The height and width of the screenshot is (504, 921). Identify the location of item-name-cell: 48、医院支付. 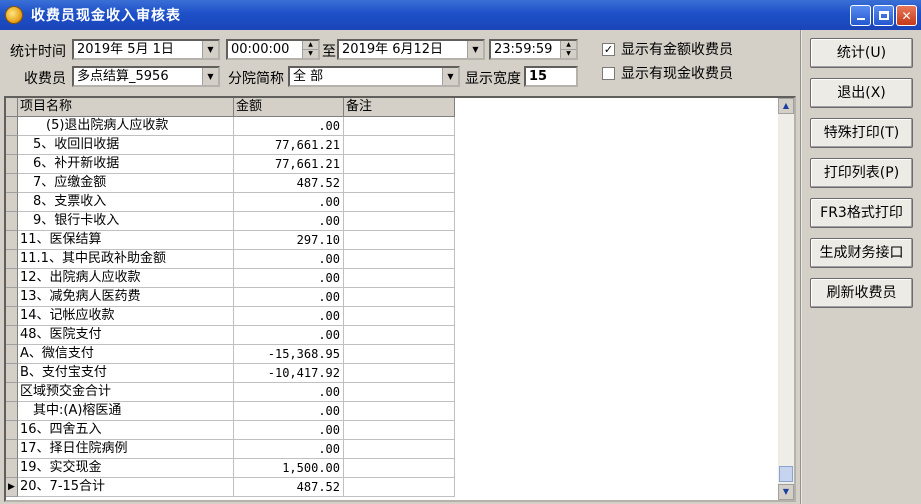
(126, 335).